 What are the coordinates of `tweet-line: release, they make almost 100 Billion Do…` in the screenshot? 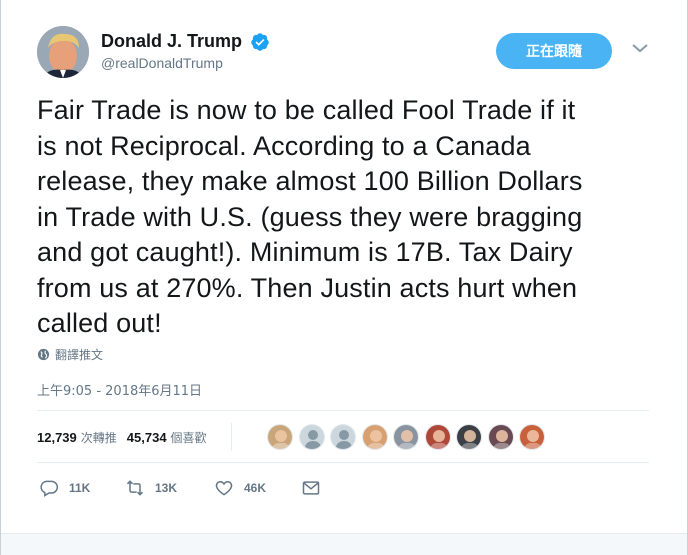 It's located at (310, 181).